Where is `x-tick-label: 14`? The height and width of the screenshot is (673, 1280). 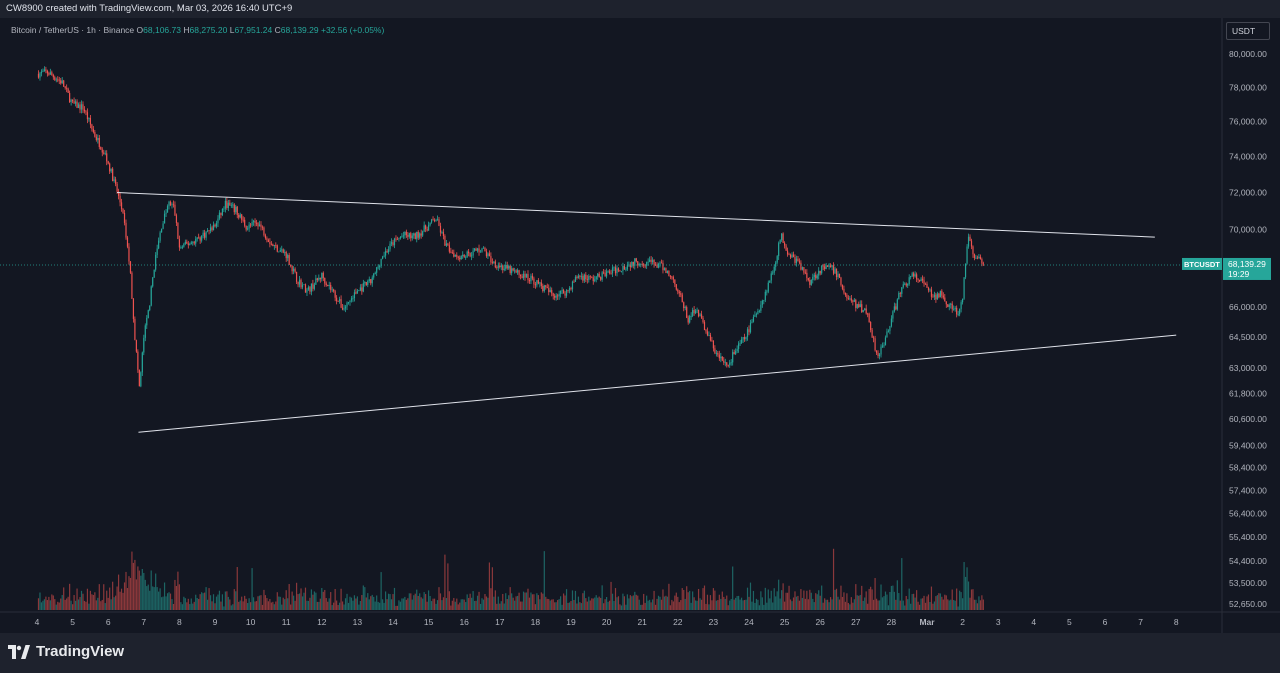
x-tick-label: 14 is located at coordinates (393, 622).